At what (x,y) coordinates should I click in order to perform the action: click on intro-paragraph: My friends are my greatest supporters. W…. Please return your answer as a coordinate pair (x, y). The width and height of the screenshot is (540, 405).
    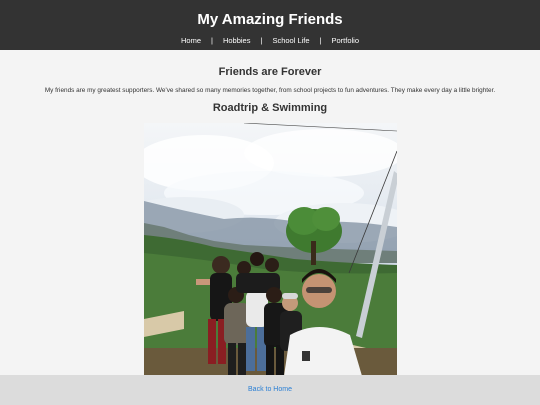
    Looking at the image, I should click on (270, 90).